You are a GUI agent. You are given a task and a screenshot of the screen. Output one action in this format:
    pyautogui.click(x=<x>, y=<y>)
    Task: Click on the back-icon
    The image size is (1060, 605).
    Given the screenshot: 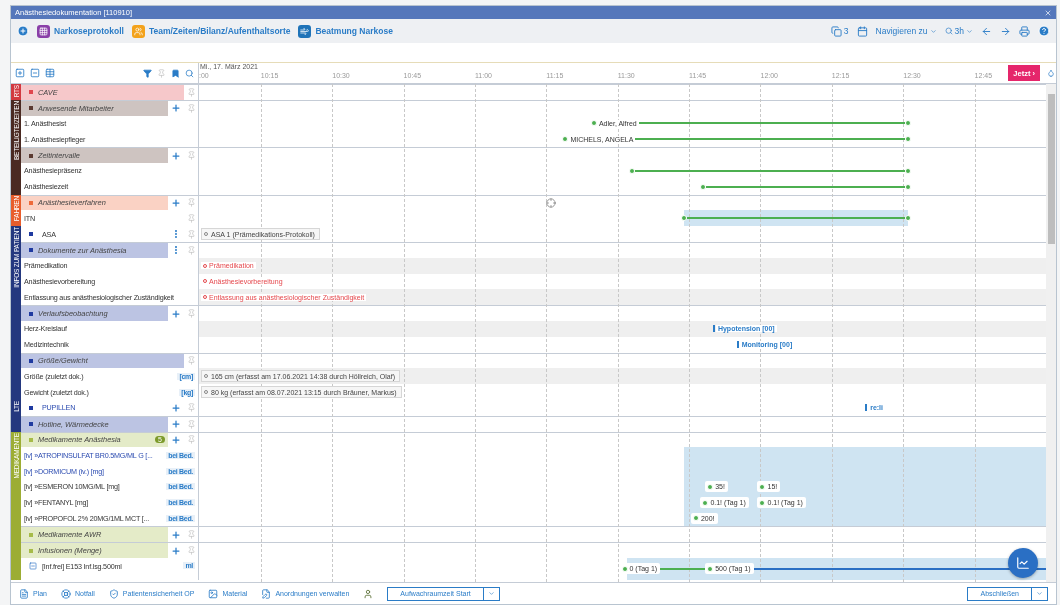 What is the action you would take?
    pyautogui.click(x=986, y=31)
    